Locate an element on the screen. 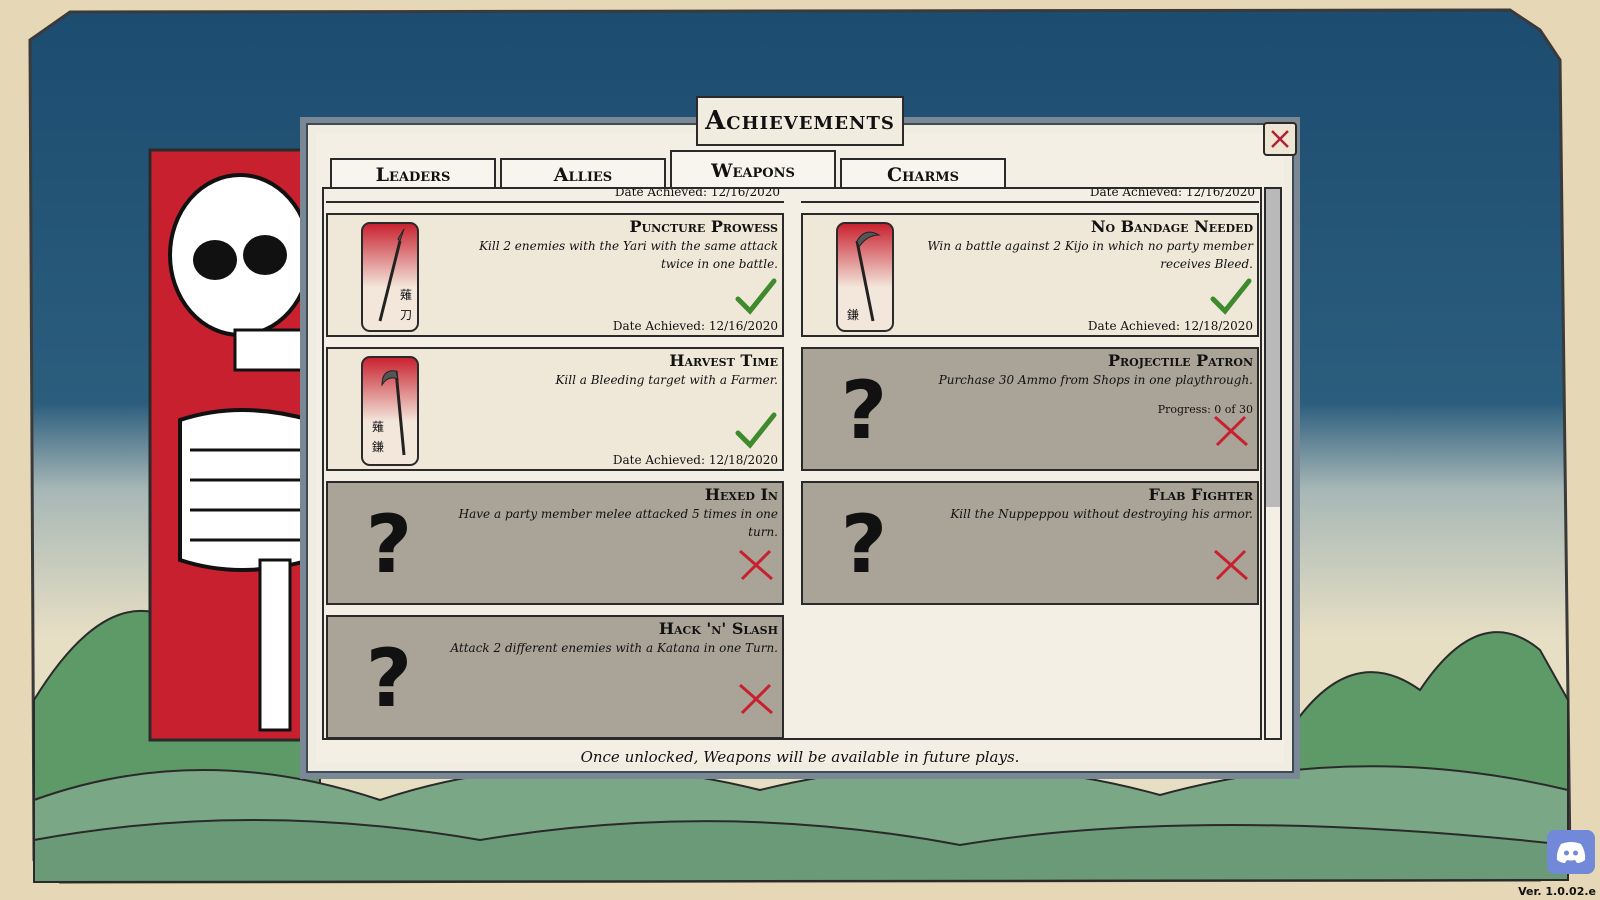 Image resolution: width=1600 pixels, height=900 pixels. tab-allies: Allies is located at coordinates (583, 174).